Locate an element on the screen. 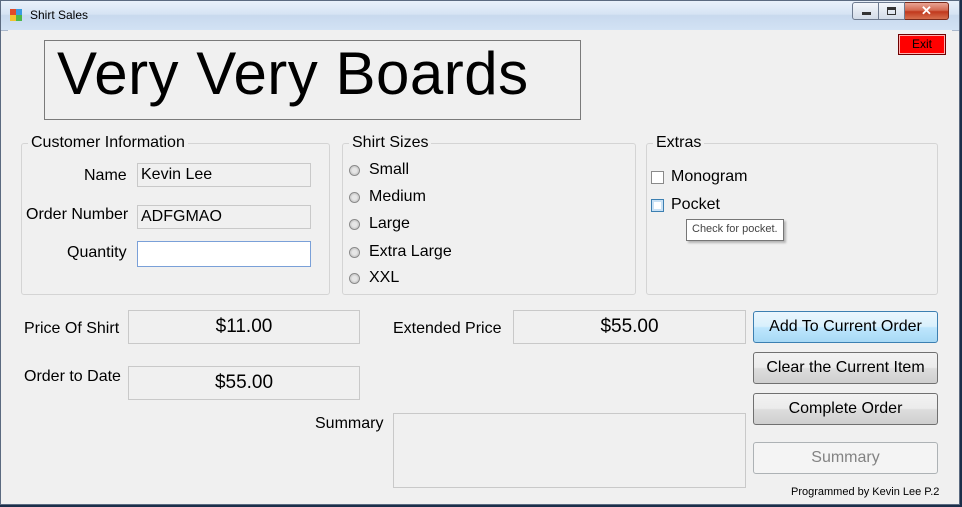 This screenshot has height=507, width=962. price-of-shirt-label: Price Of Shirt is located at coordinates (72, 328).